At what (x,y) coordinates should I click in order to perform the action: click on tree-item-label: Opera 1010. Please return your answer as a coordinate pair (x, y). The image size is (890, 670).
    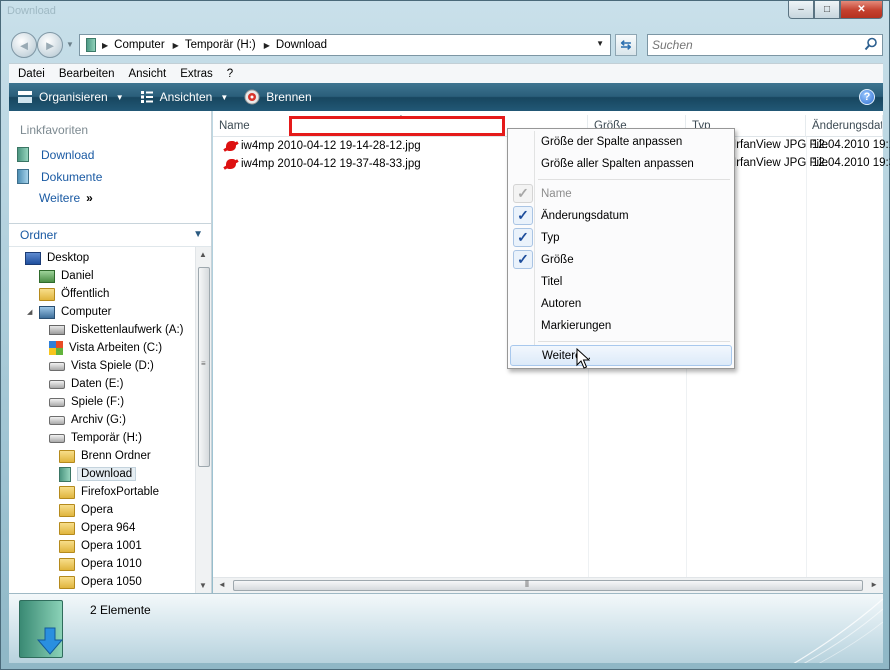
    Looking at the image, I should click on (111, 564).